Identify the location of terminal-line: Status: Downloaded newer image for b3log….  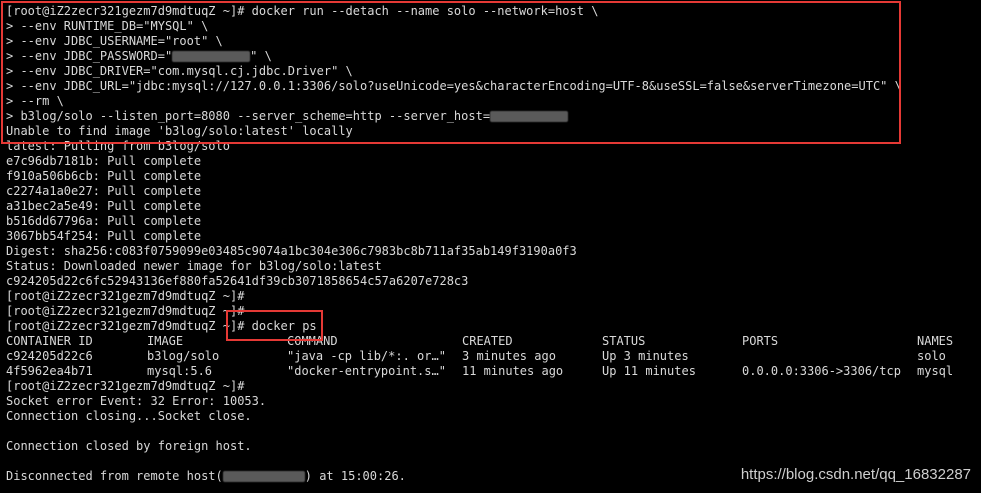
(194, 266).